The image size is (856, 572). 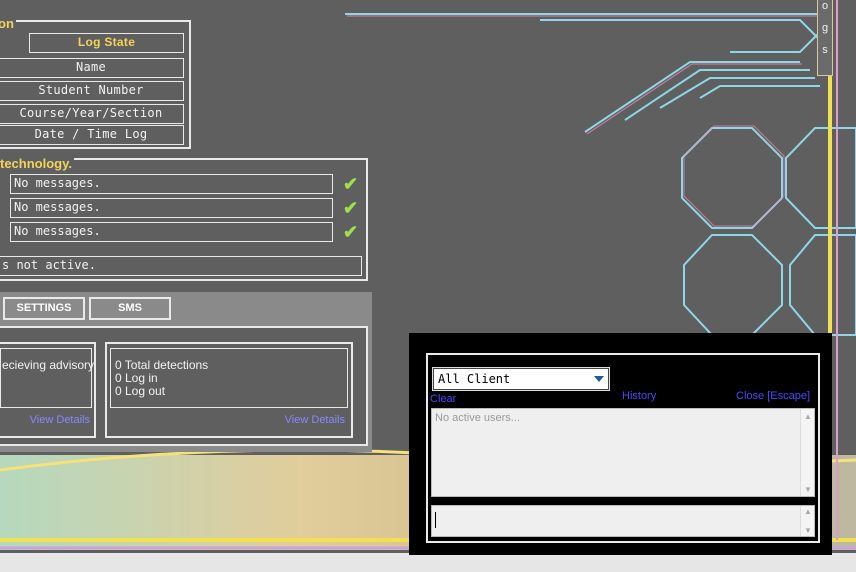 I want to click on client-select: All Client, so click(x=521, y=379).